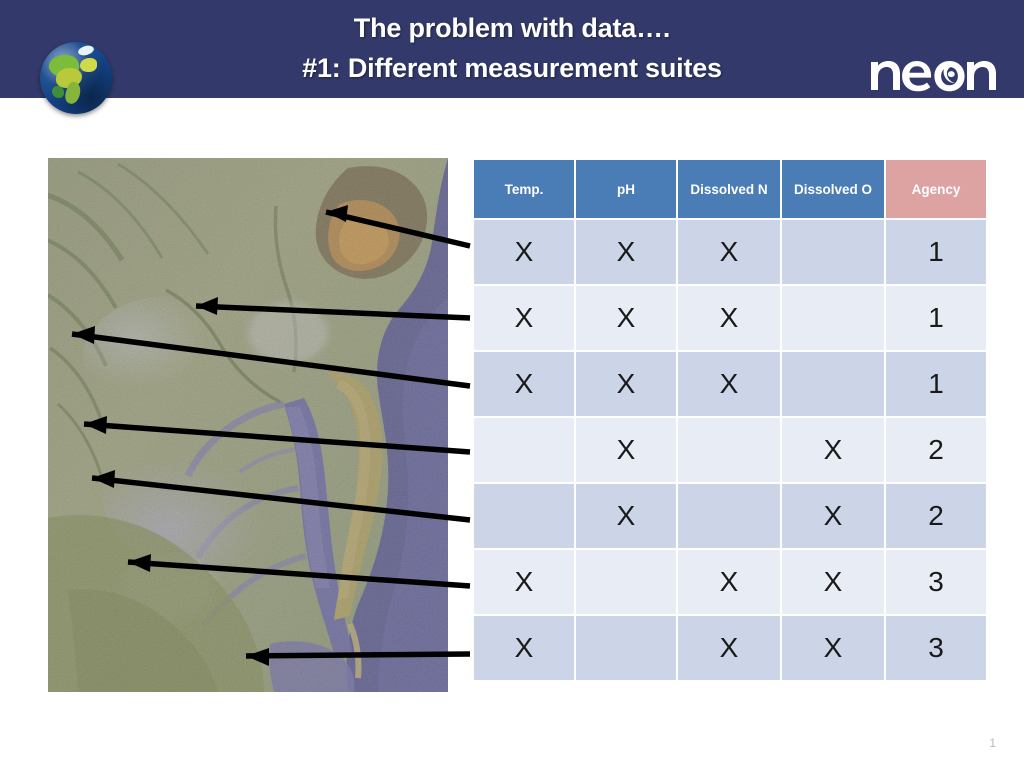  I want to click on column-header-dissolved-o: Dissolved O, so click(833, 189).